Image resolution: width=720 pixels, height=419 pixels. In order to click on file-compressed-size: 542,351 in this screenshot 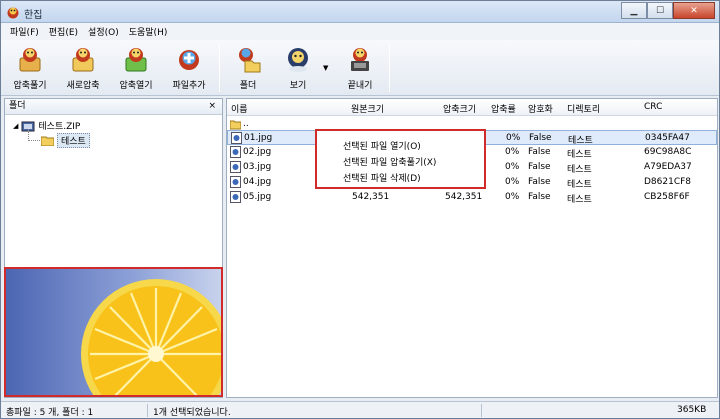, I will do `click(464, 197)`.